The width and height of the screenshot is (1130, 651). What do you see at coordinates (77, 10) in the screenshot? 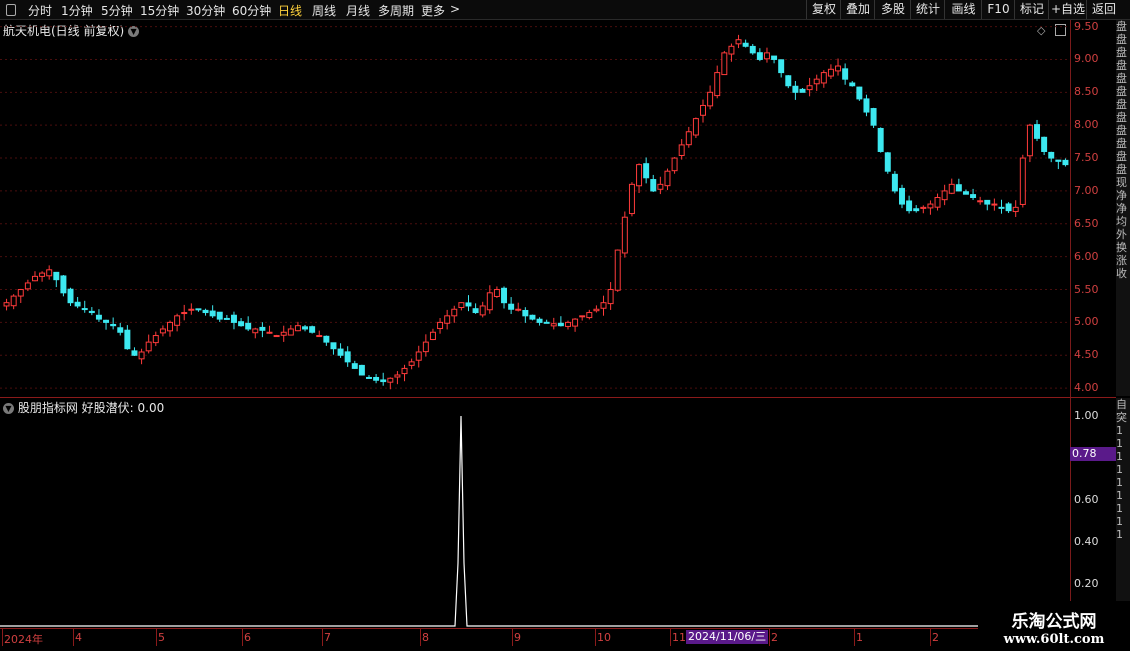
I see `period-tab-1: 1分钟` at bounding box center [77, 10].